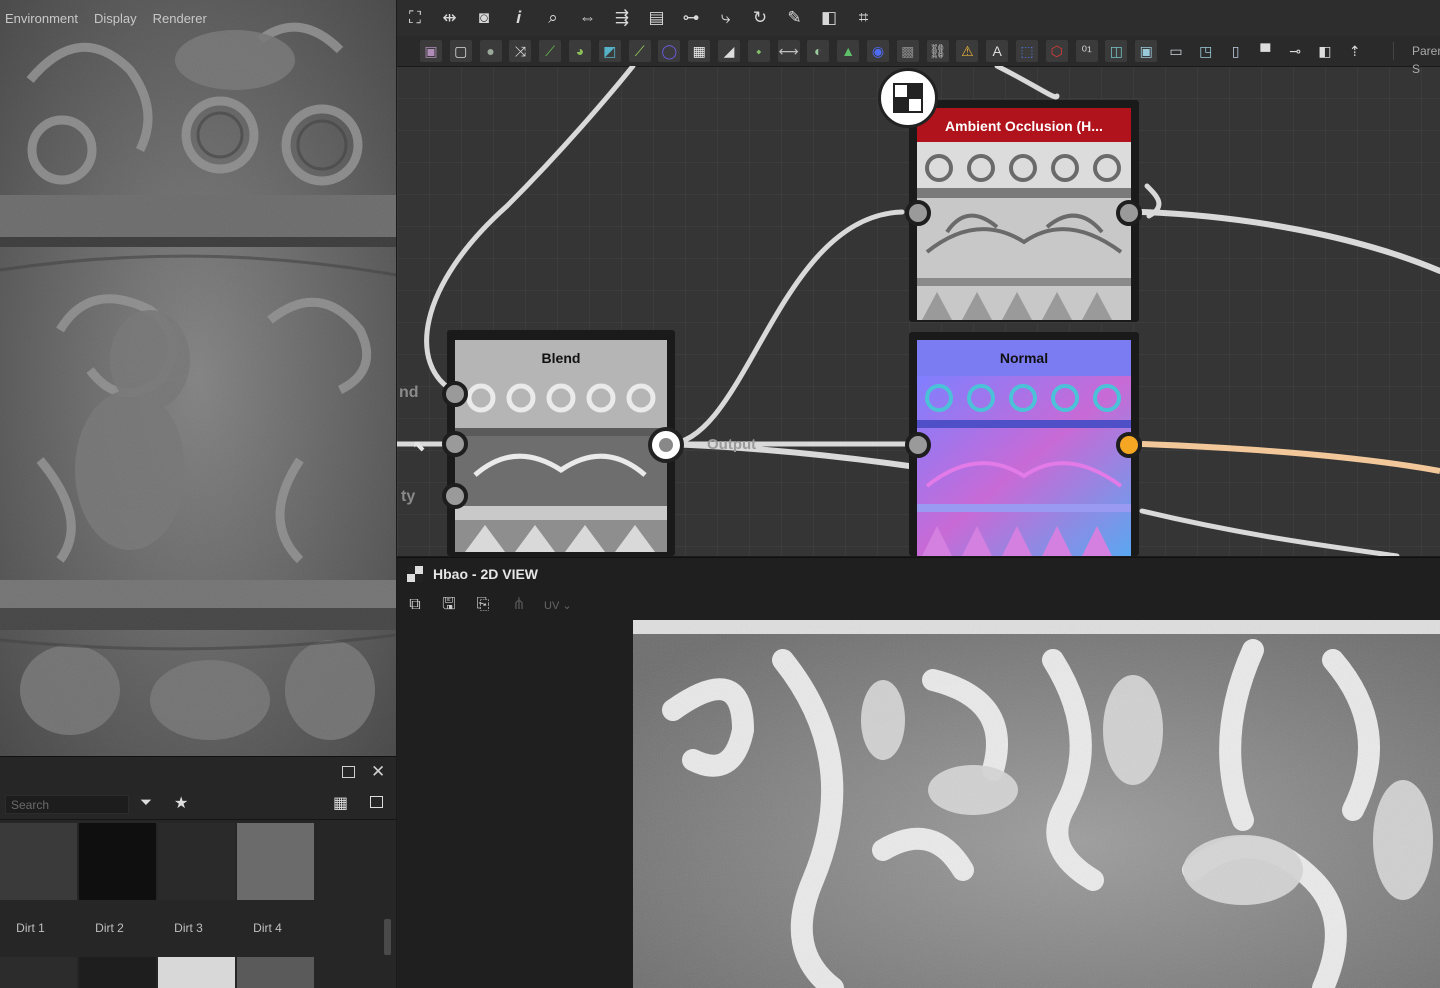 This screenshot has height=988, width=1440. I want to click on maximize-icon, so click(348, 772).